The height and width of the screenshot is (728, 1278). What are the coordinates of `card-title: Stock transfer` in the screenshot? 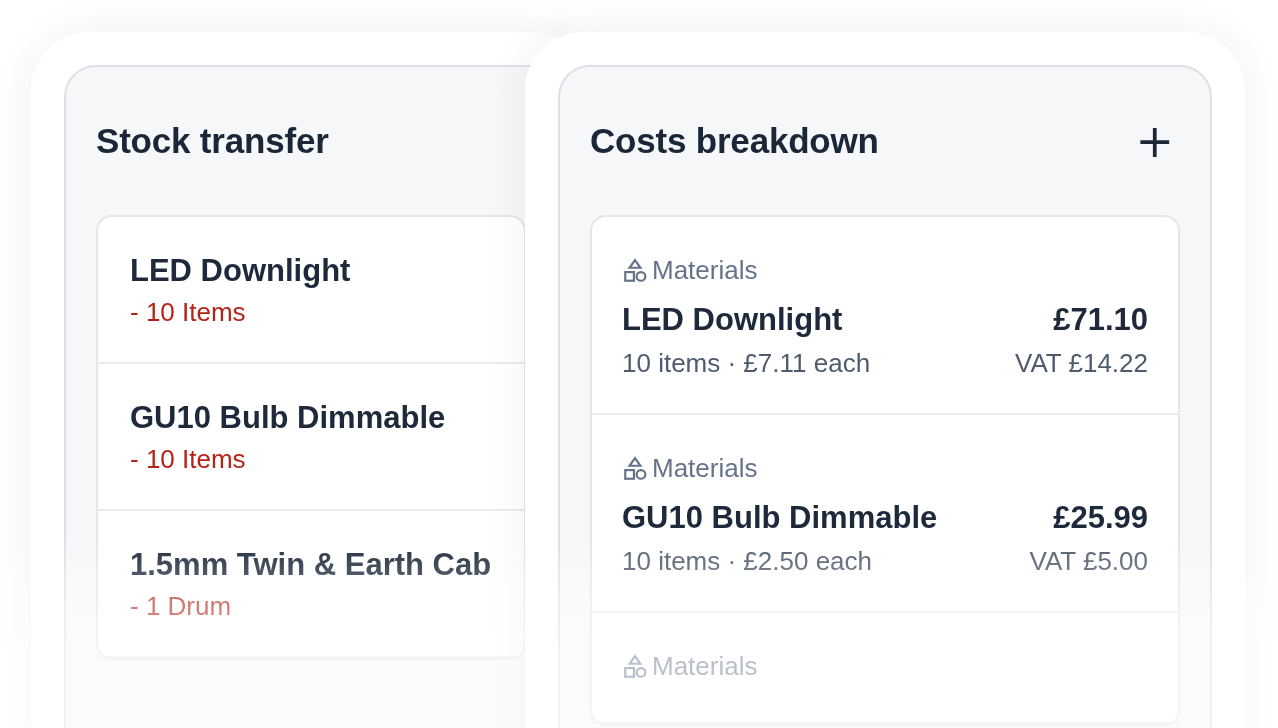 It's located at (212, 141).